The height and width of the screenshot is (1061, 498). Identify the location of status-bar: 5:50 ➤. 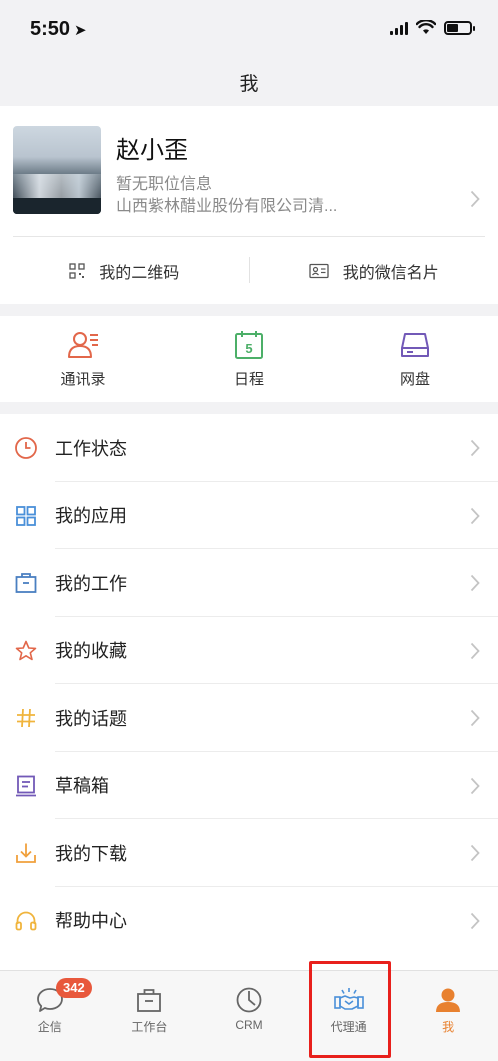
(249, 29).